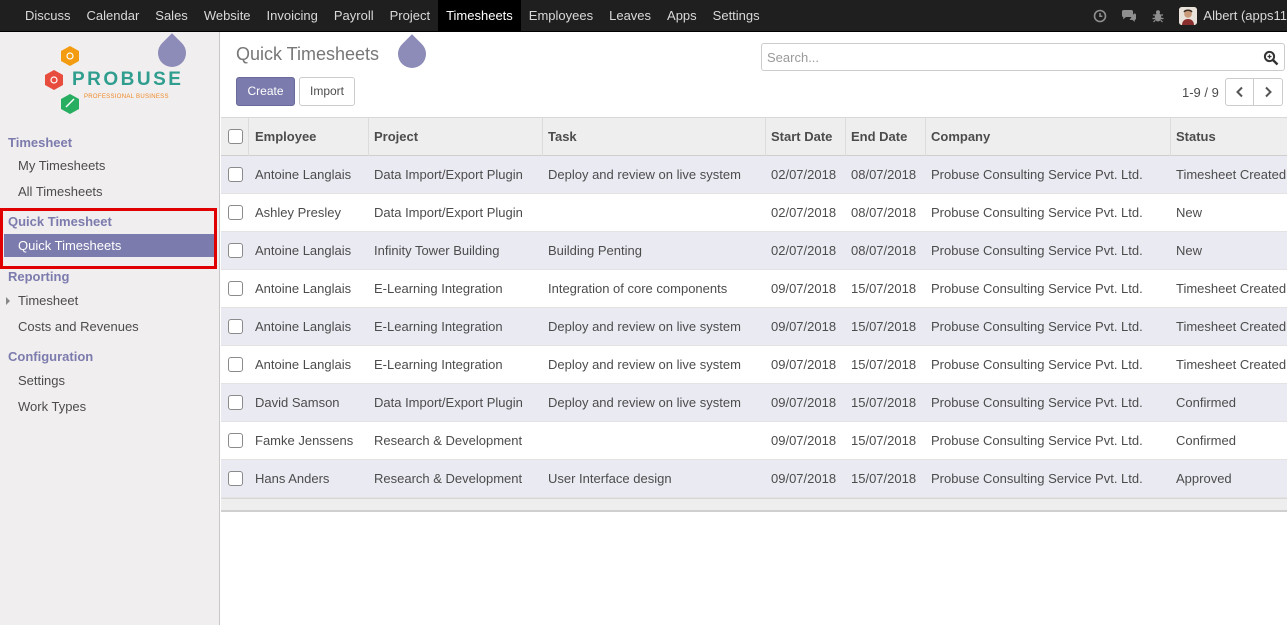 The height and width of the screenshot is (625, 1287). I want to click on menu-sales: Sales, so click(171, 15).